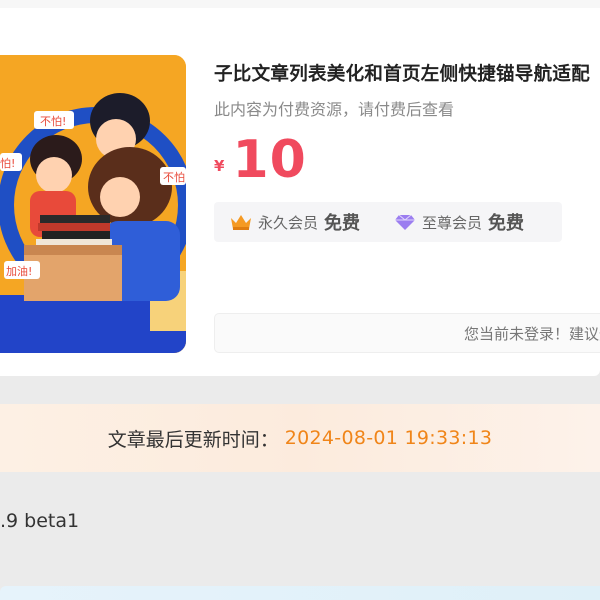  What do you see at coordinates (7, 163) in the screenshot?
I see `thumbnail-label-2: 怕!` at bounding box center [7, 163].